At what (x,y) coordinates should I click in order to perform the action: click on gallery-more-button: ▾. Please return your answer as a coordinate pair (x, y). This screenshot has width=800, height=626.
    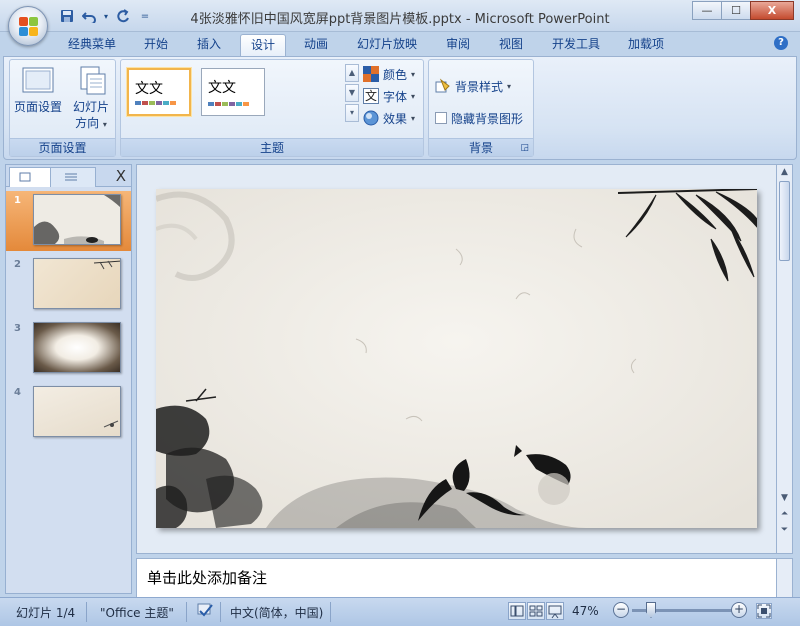
    Looking at the image, I should click on (352, 113).